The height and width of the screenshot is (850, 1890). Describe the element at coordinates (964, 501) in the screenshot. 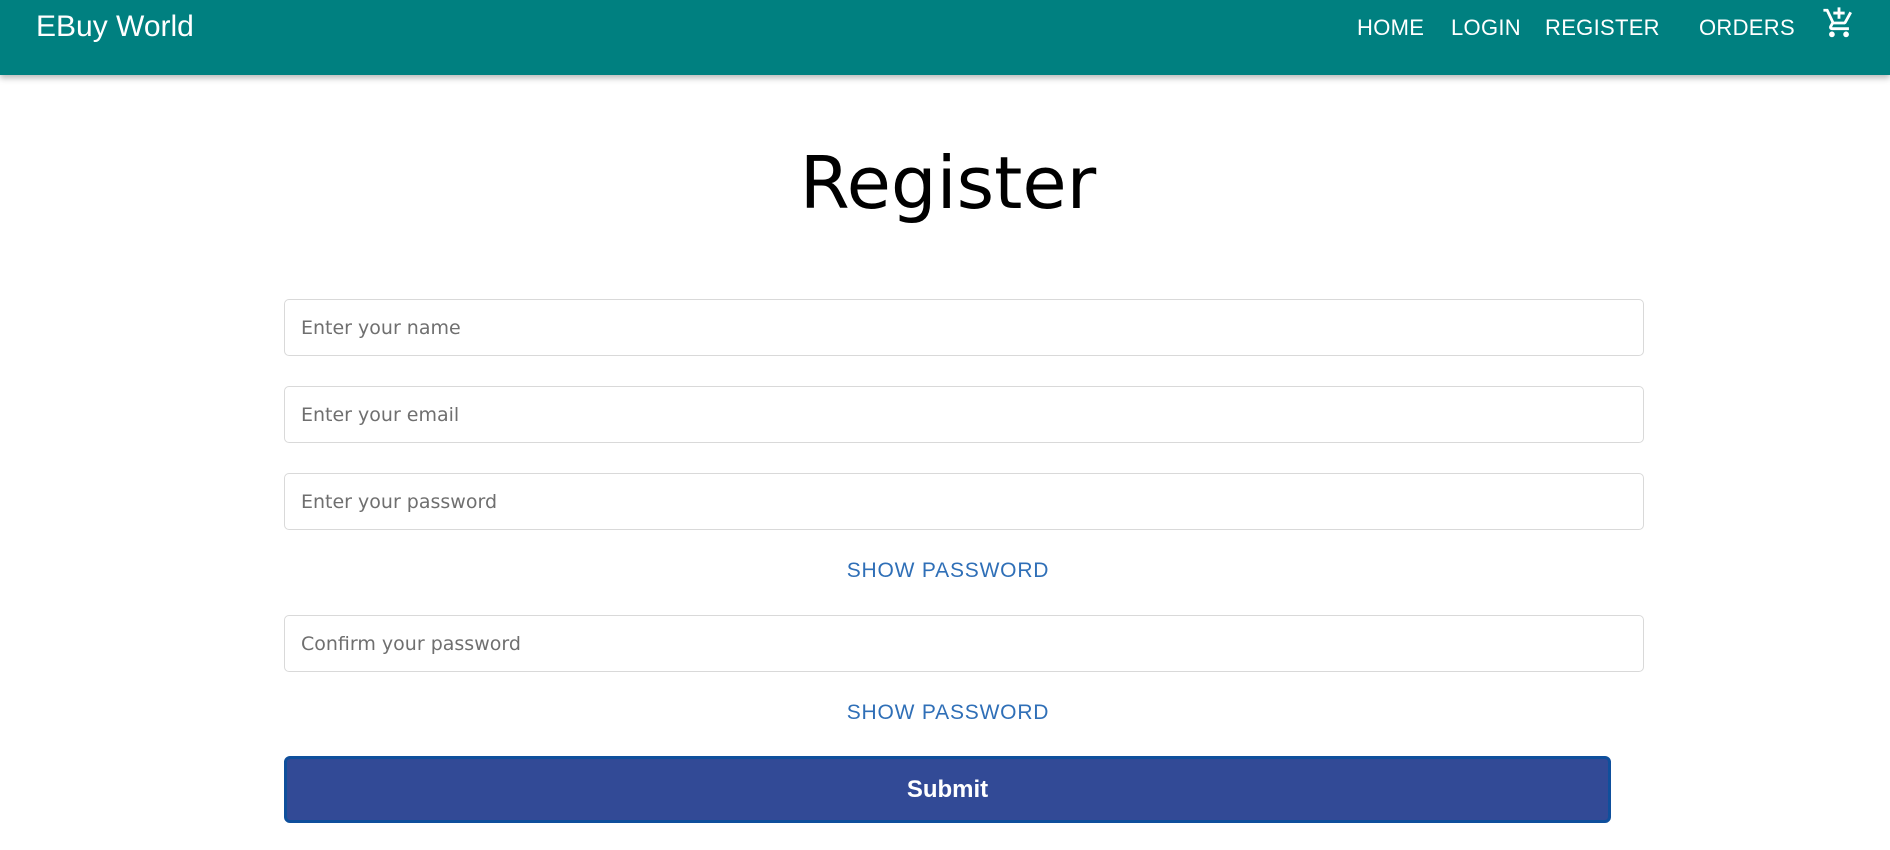

I see `password-input` at that location.